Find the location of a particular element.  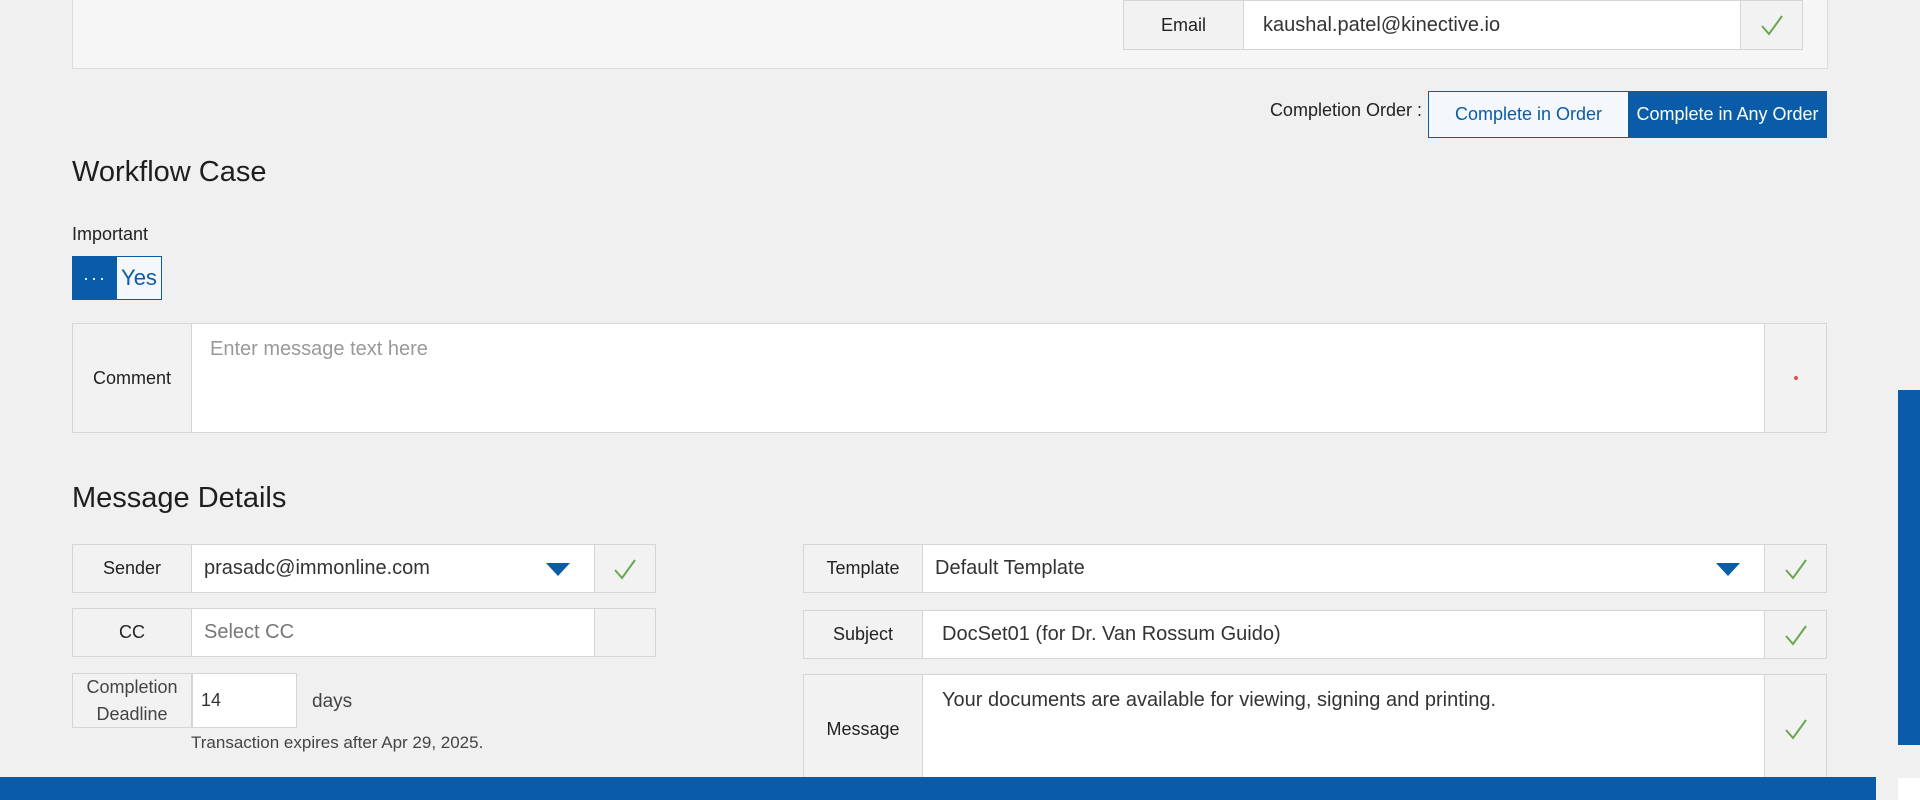

comment-input is located at coordinates (978, 378).